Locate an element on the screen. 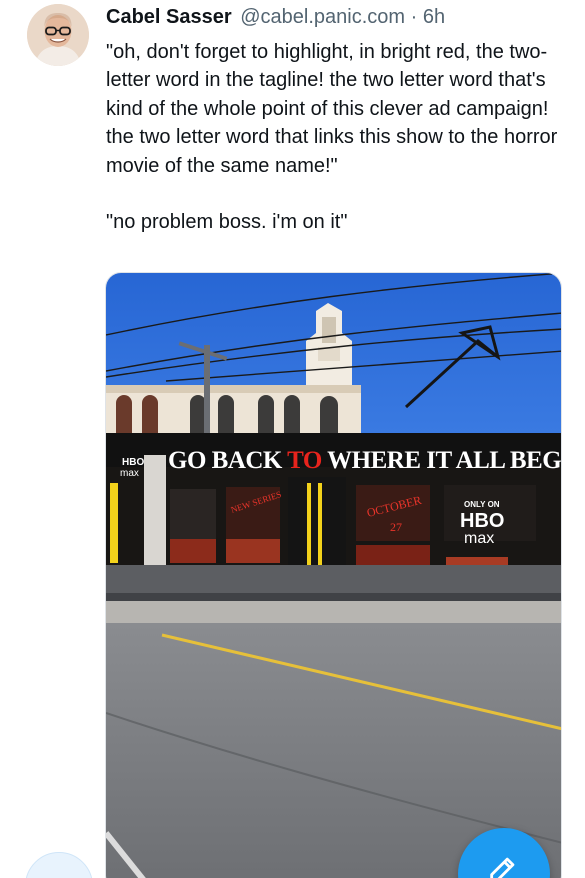 The image size is (585, 878). timestamp: 6h is located at coordinates (434, 17).